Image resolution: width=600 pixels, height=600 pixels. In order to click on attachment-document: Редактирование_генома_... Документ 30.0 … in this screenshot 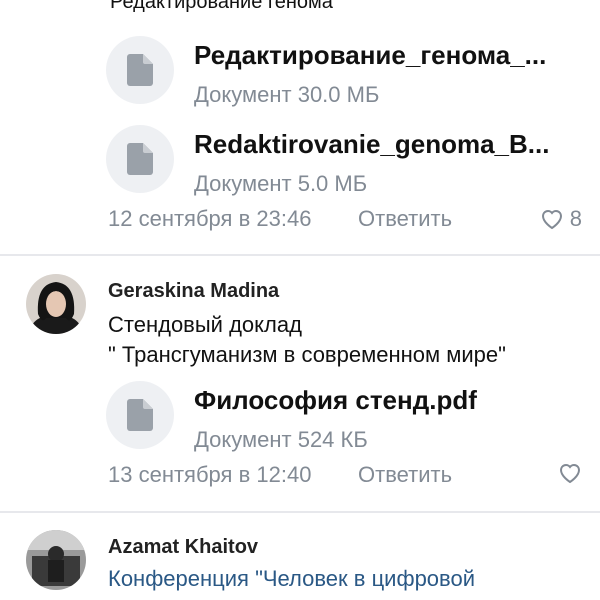, I will do `click(346, 74)`.